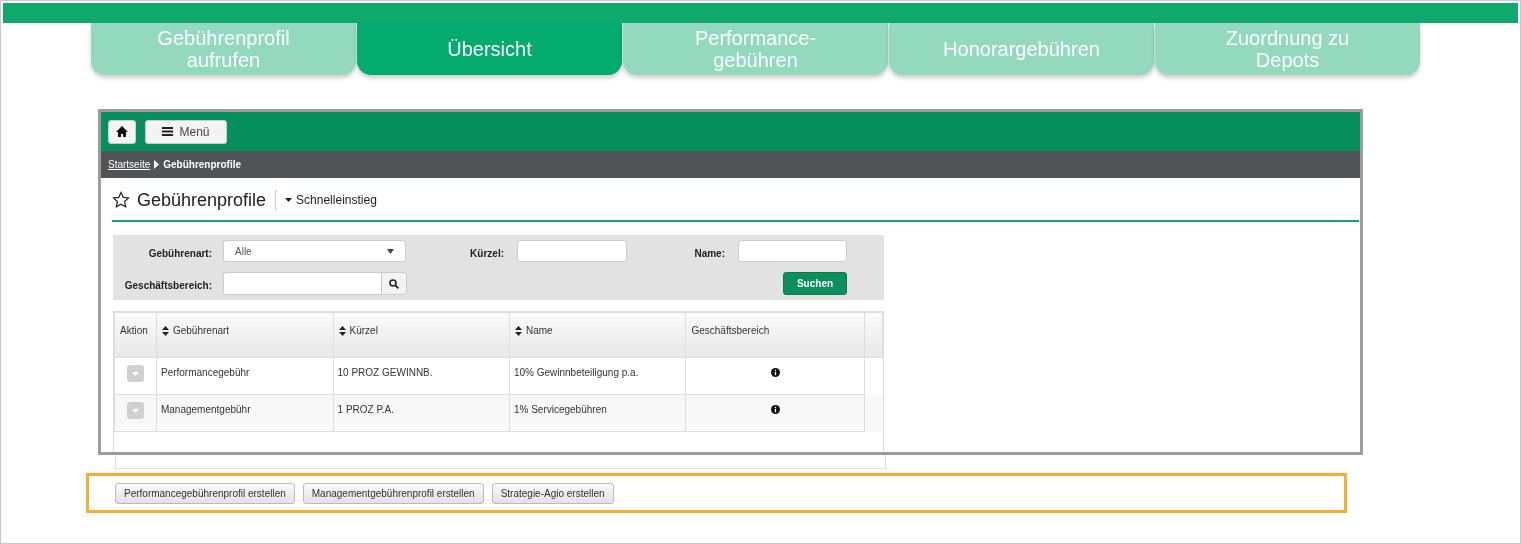 This screenshot has height=544, width=1521. Describe the element at coordinates (302, 283) in the screenshot. I see `business-area-field` at that location.